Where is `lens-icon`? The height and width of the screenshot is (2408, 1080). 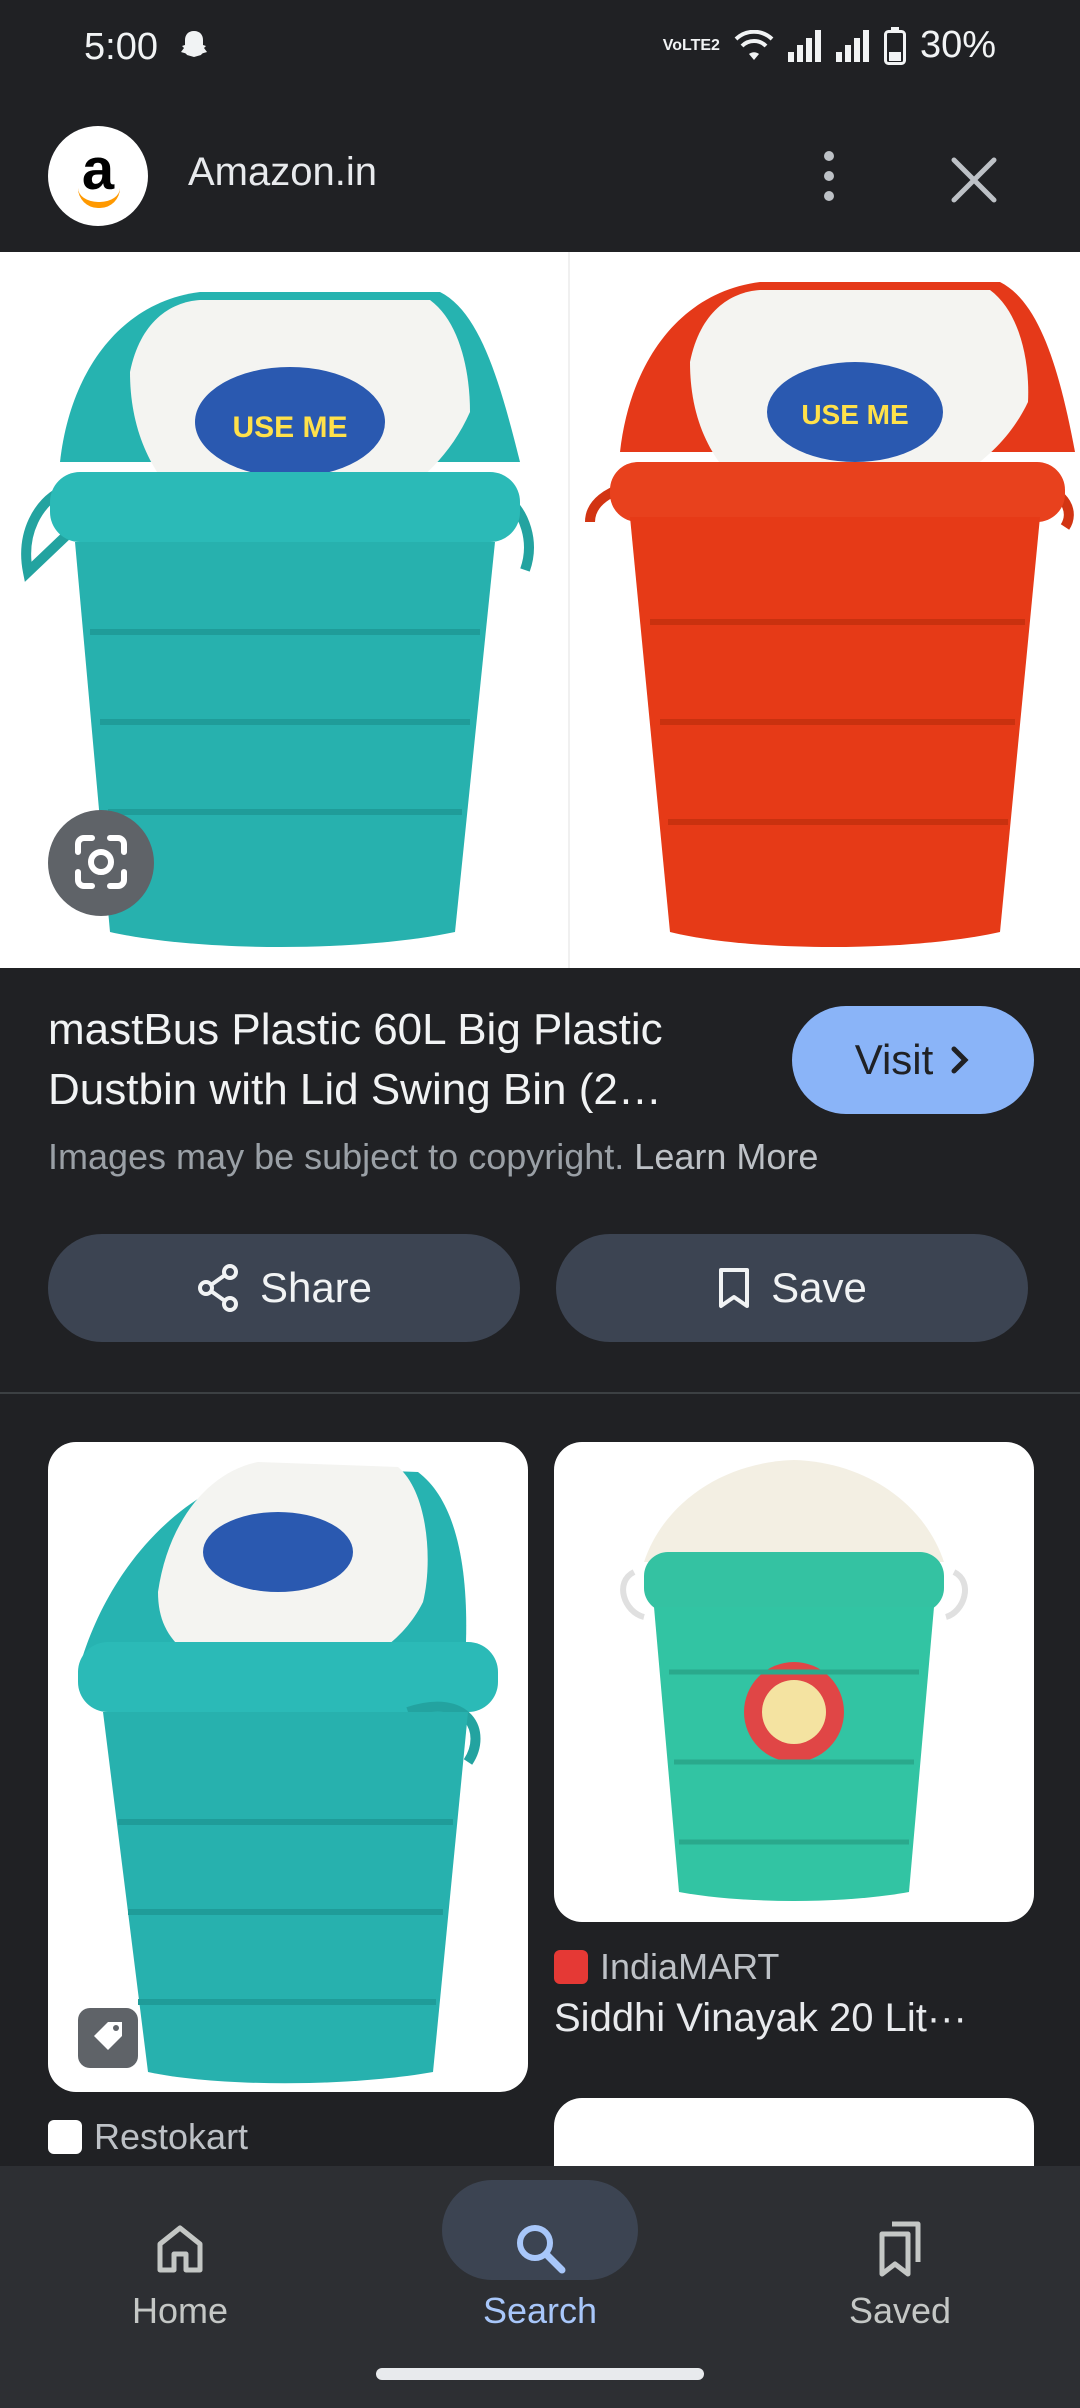
lens-icon is located at coordinates (101, 862).